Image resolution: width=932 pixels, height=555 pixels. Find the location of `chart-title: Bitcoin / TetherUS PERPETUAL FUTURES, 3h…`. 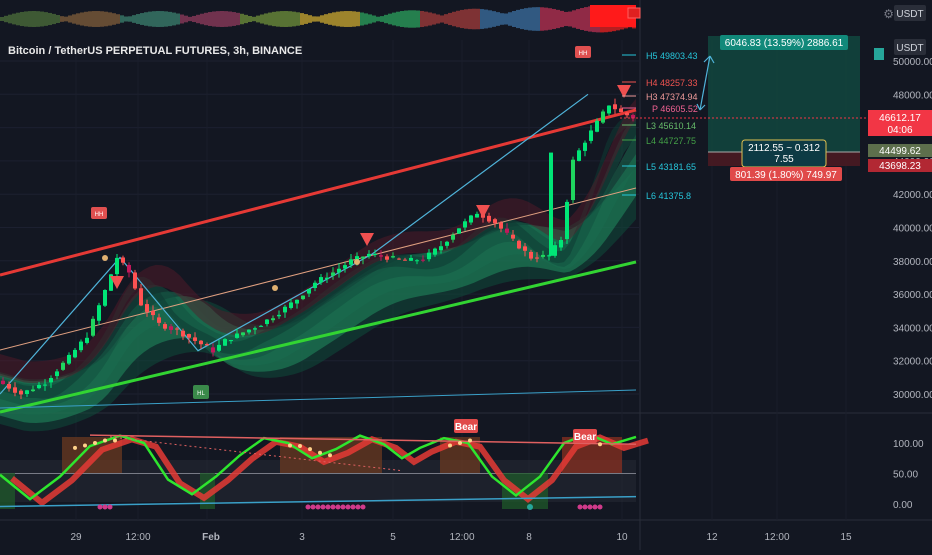

chart-title: Bitcoin / TetherUS PERPETUAL FUTURES, 3h… is located at coordinates (155, 51).